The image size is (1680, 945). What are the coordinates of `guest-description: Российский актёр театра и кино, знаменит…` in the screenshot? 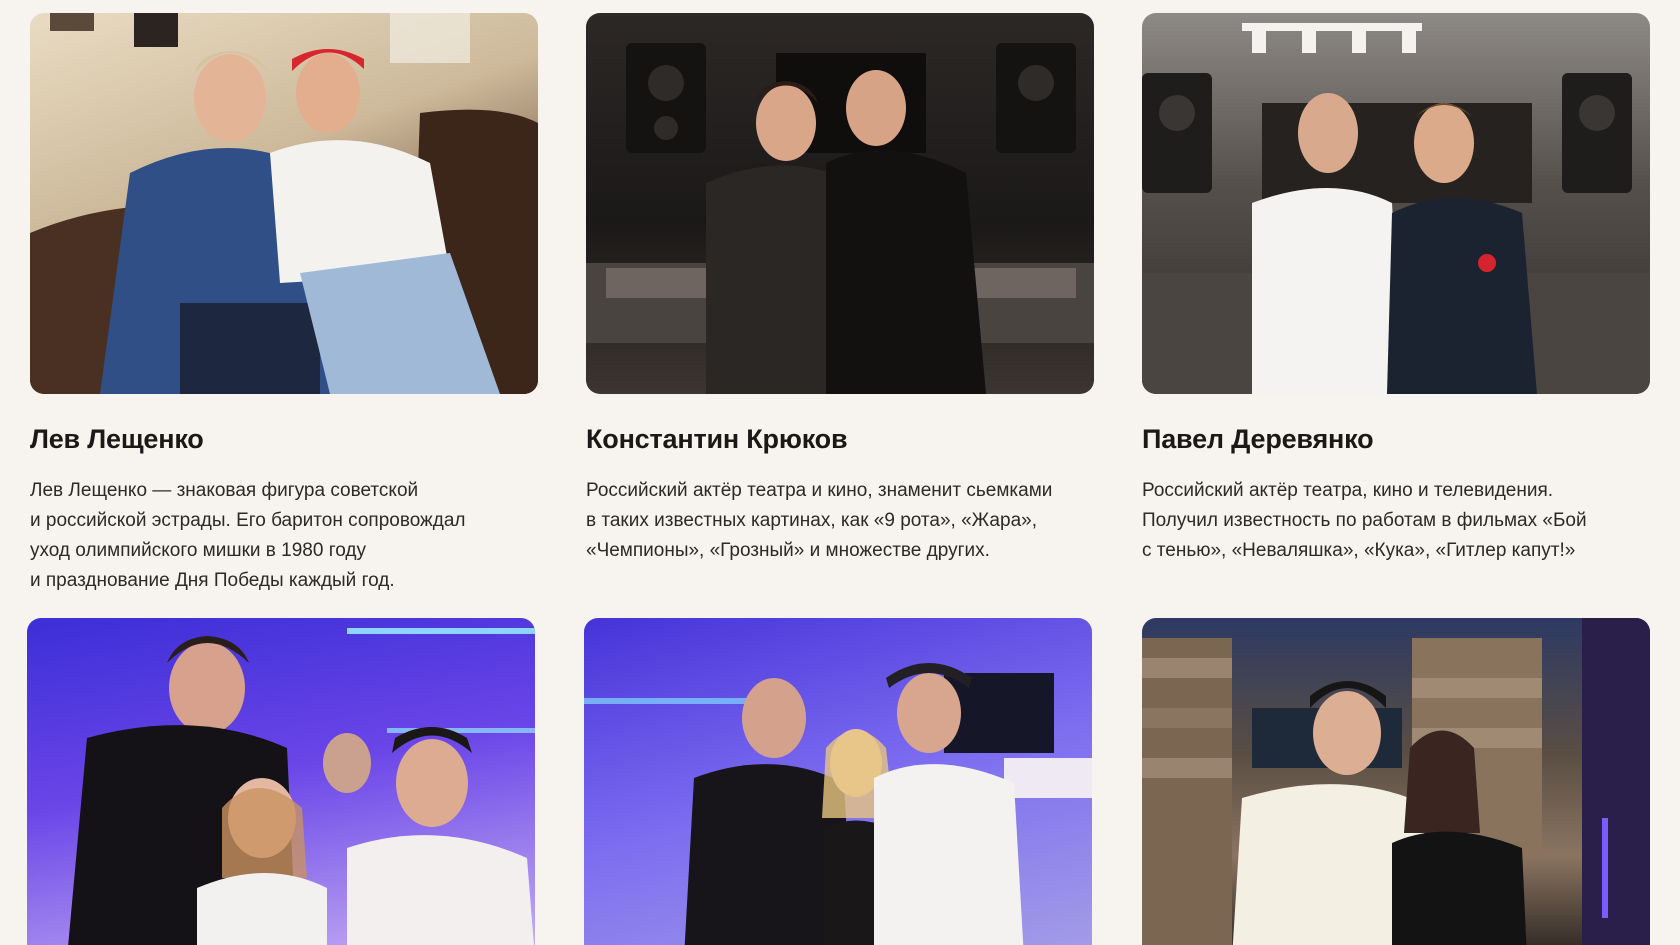 It's located at (819, 520).